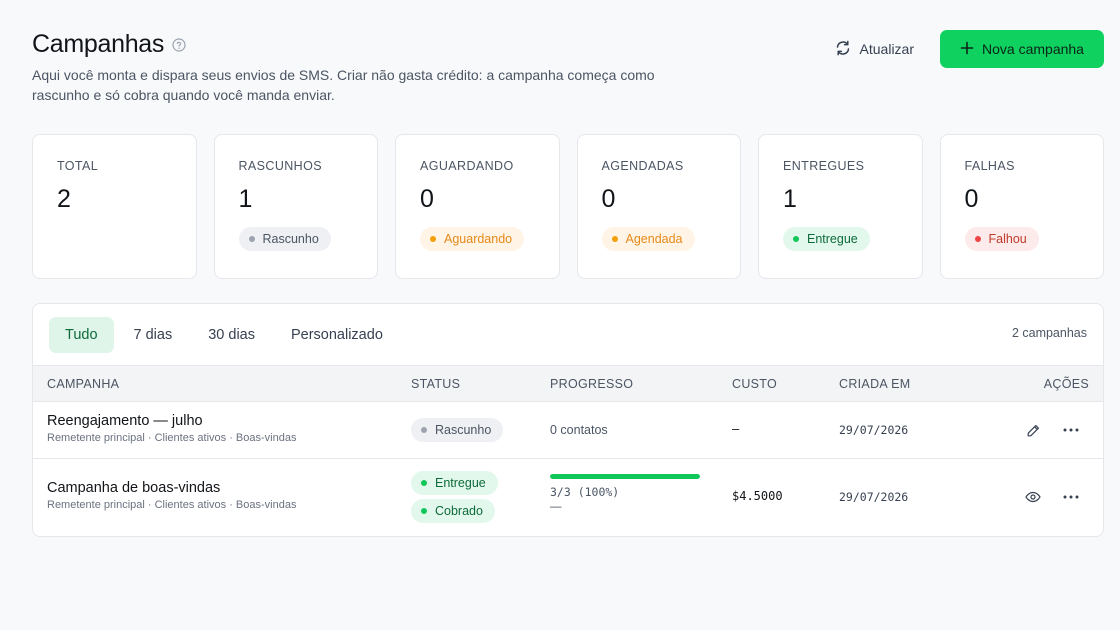  I want to click on stat-label: TOTAL, so click(78, 166).